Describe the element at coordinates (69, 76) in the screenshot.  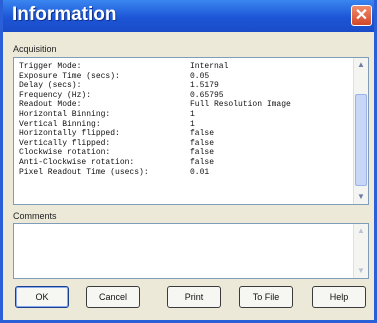
I see `acquisition-row-key: Exposure Time (secs):` at that location.